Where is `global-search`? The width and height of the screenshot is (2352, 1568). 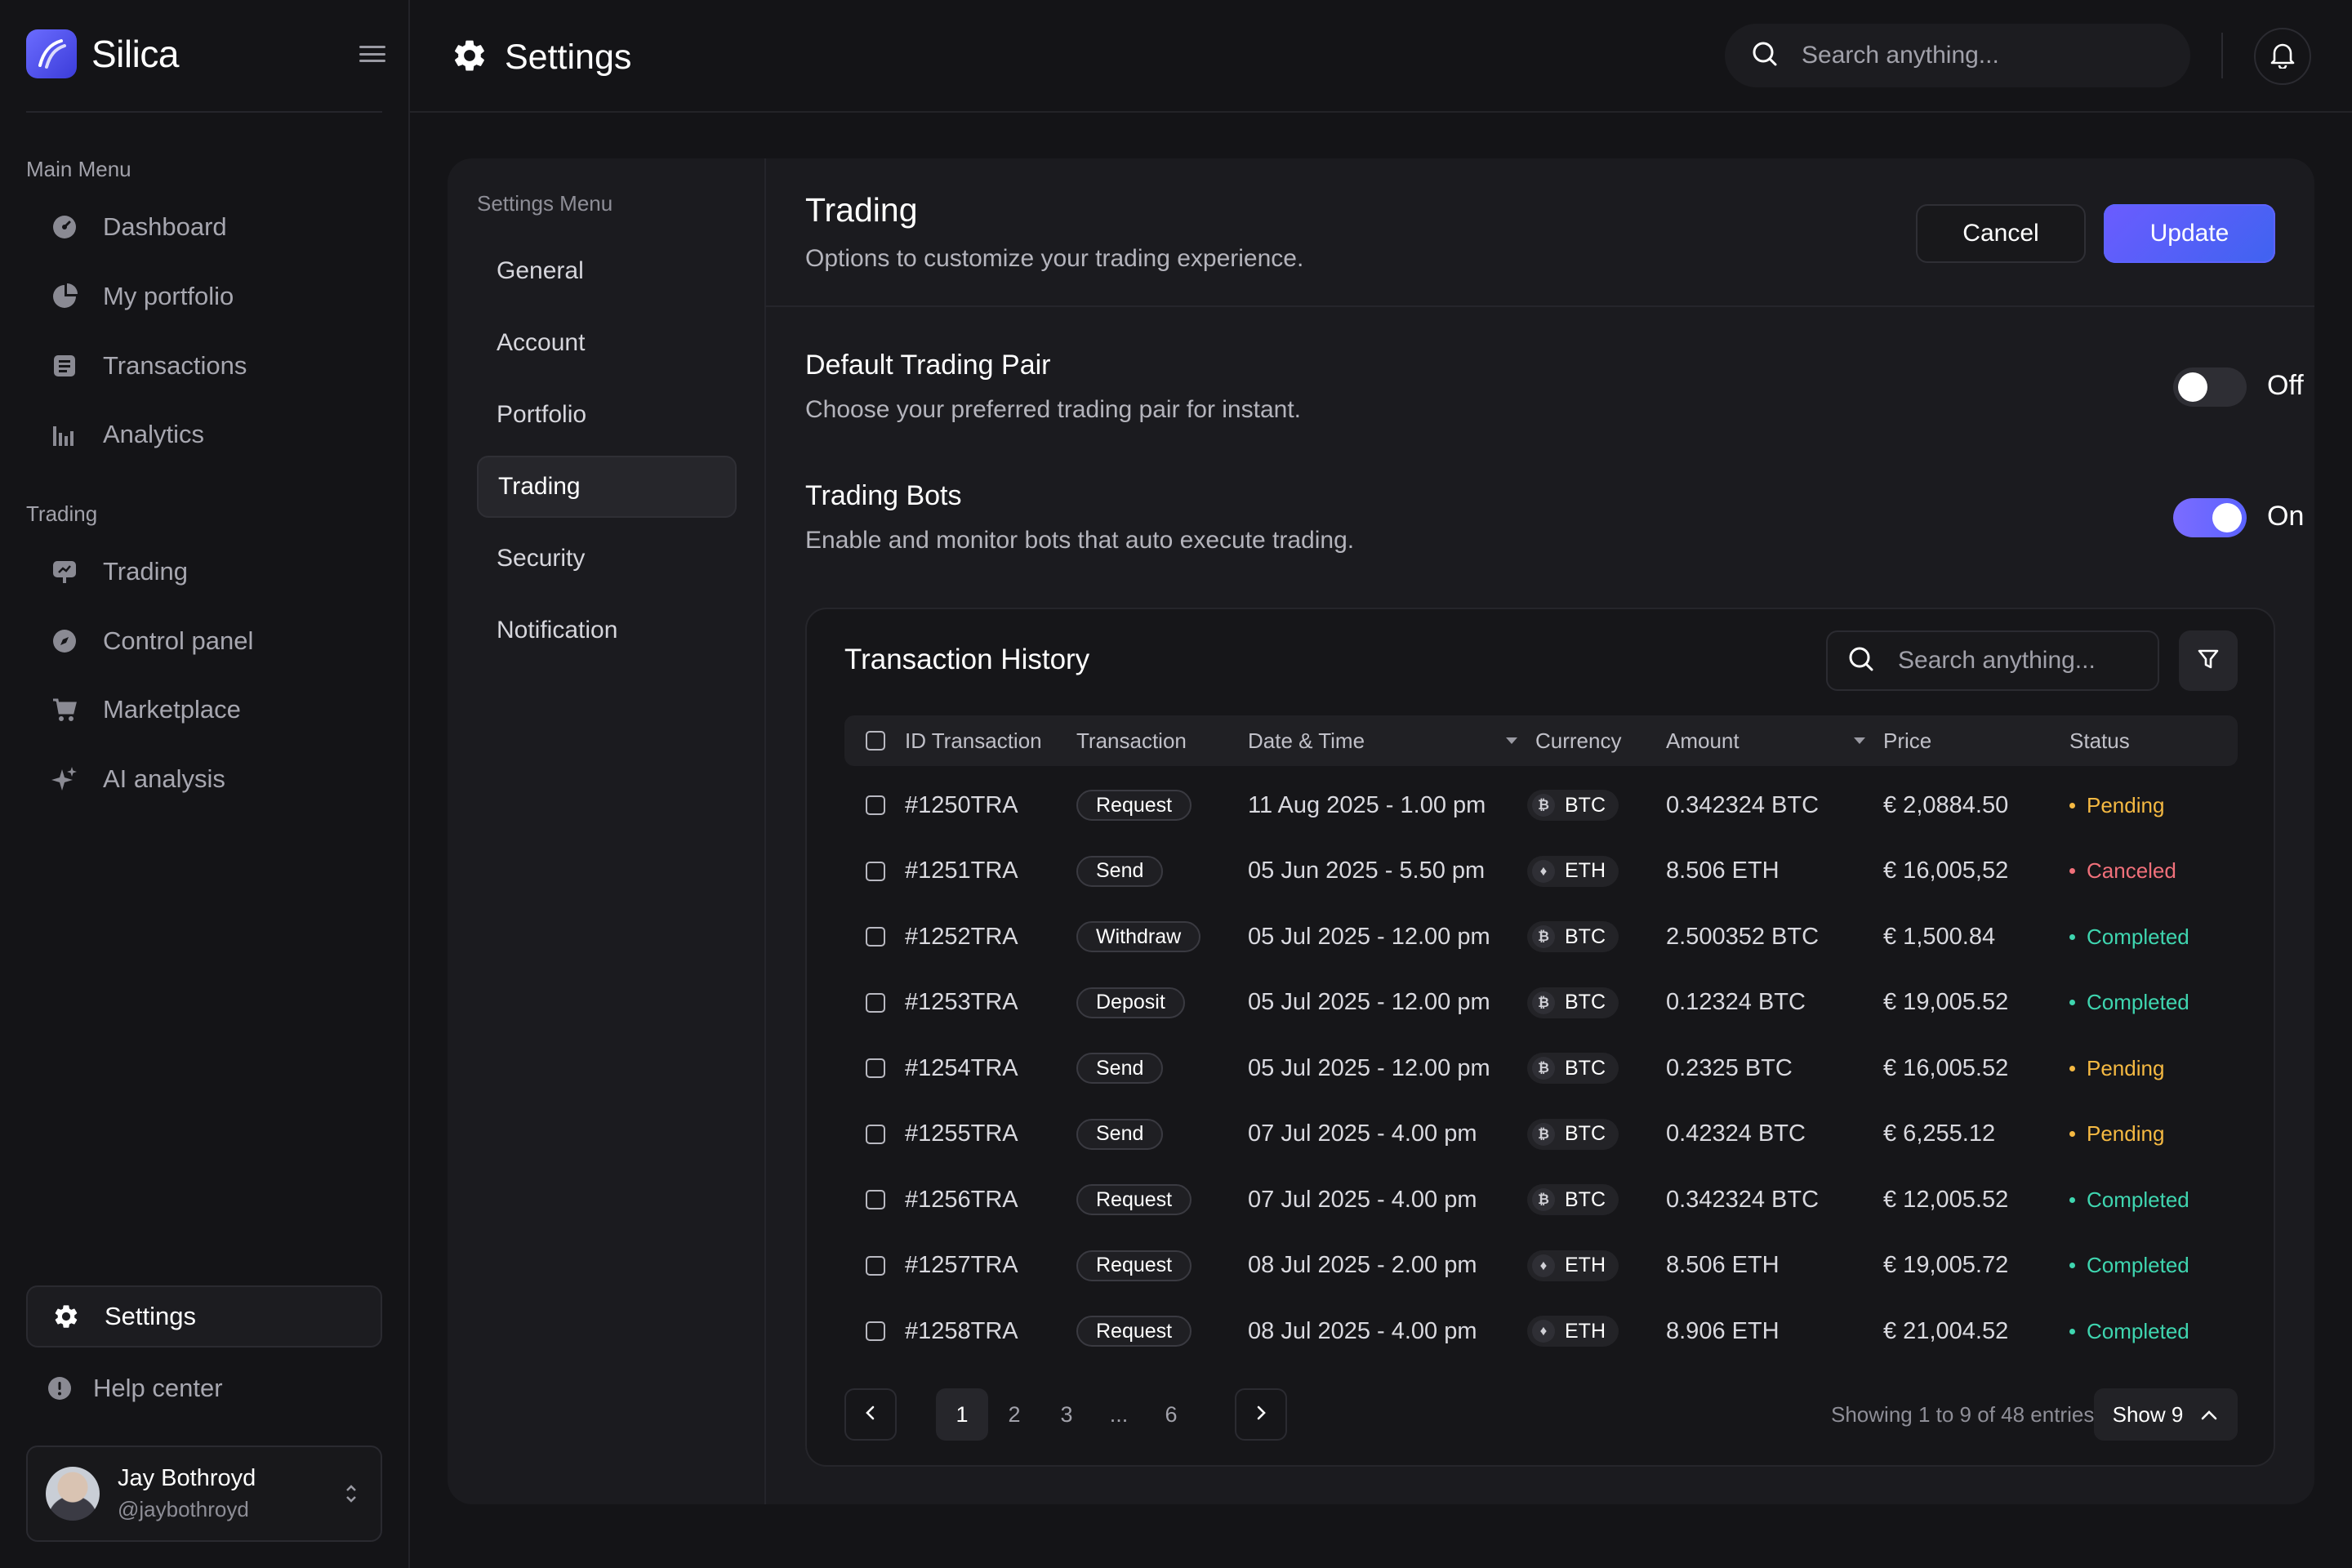 global-search is located at coordinates (1958, 55).